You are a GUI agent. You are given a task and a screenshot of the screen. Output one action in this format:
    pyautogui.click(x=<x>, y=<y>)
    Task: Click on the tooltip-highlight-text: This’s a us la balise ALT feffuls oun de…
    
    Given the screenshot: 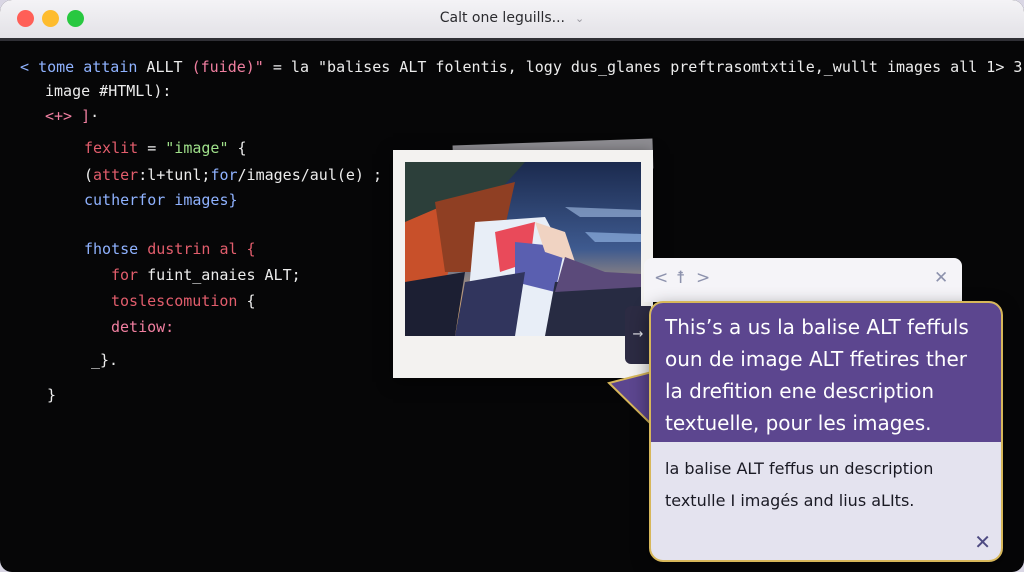 What is the action you would take?
    pyautogui.click(x=817, y=375)
    